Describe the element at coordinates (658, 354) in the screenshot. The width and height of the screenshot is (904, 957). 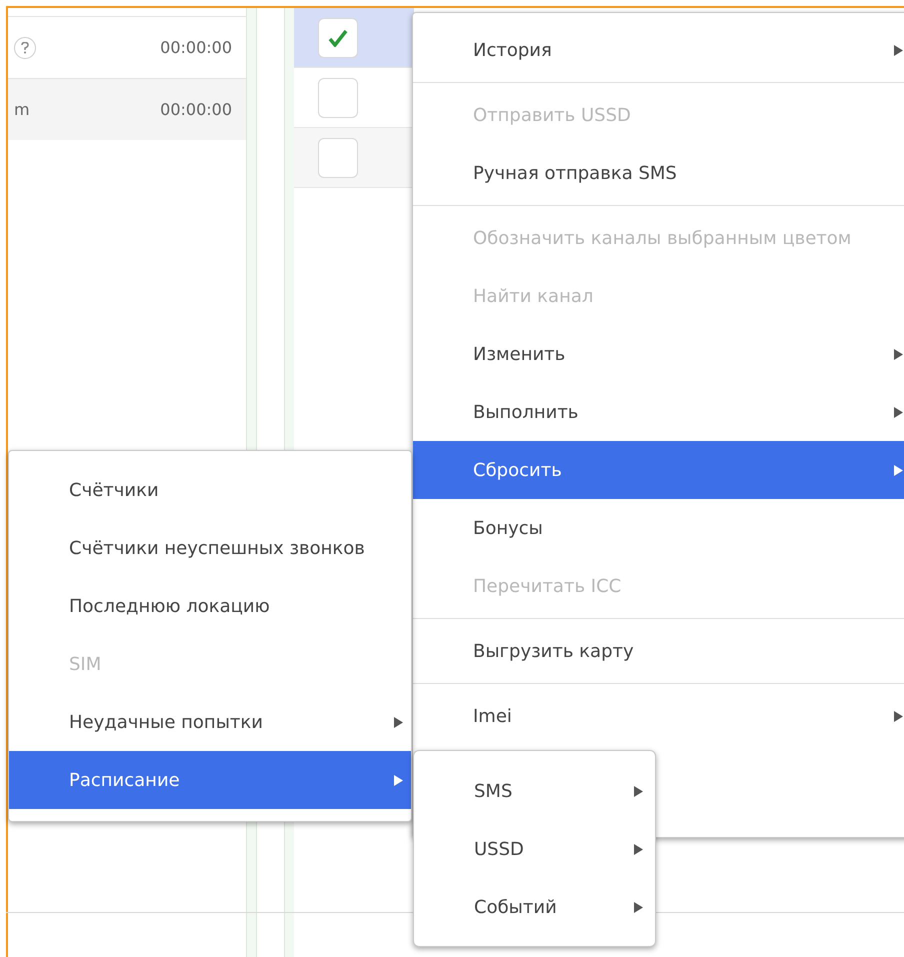
I see `menu-item: Изменить` at that location.